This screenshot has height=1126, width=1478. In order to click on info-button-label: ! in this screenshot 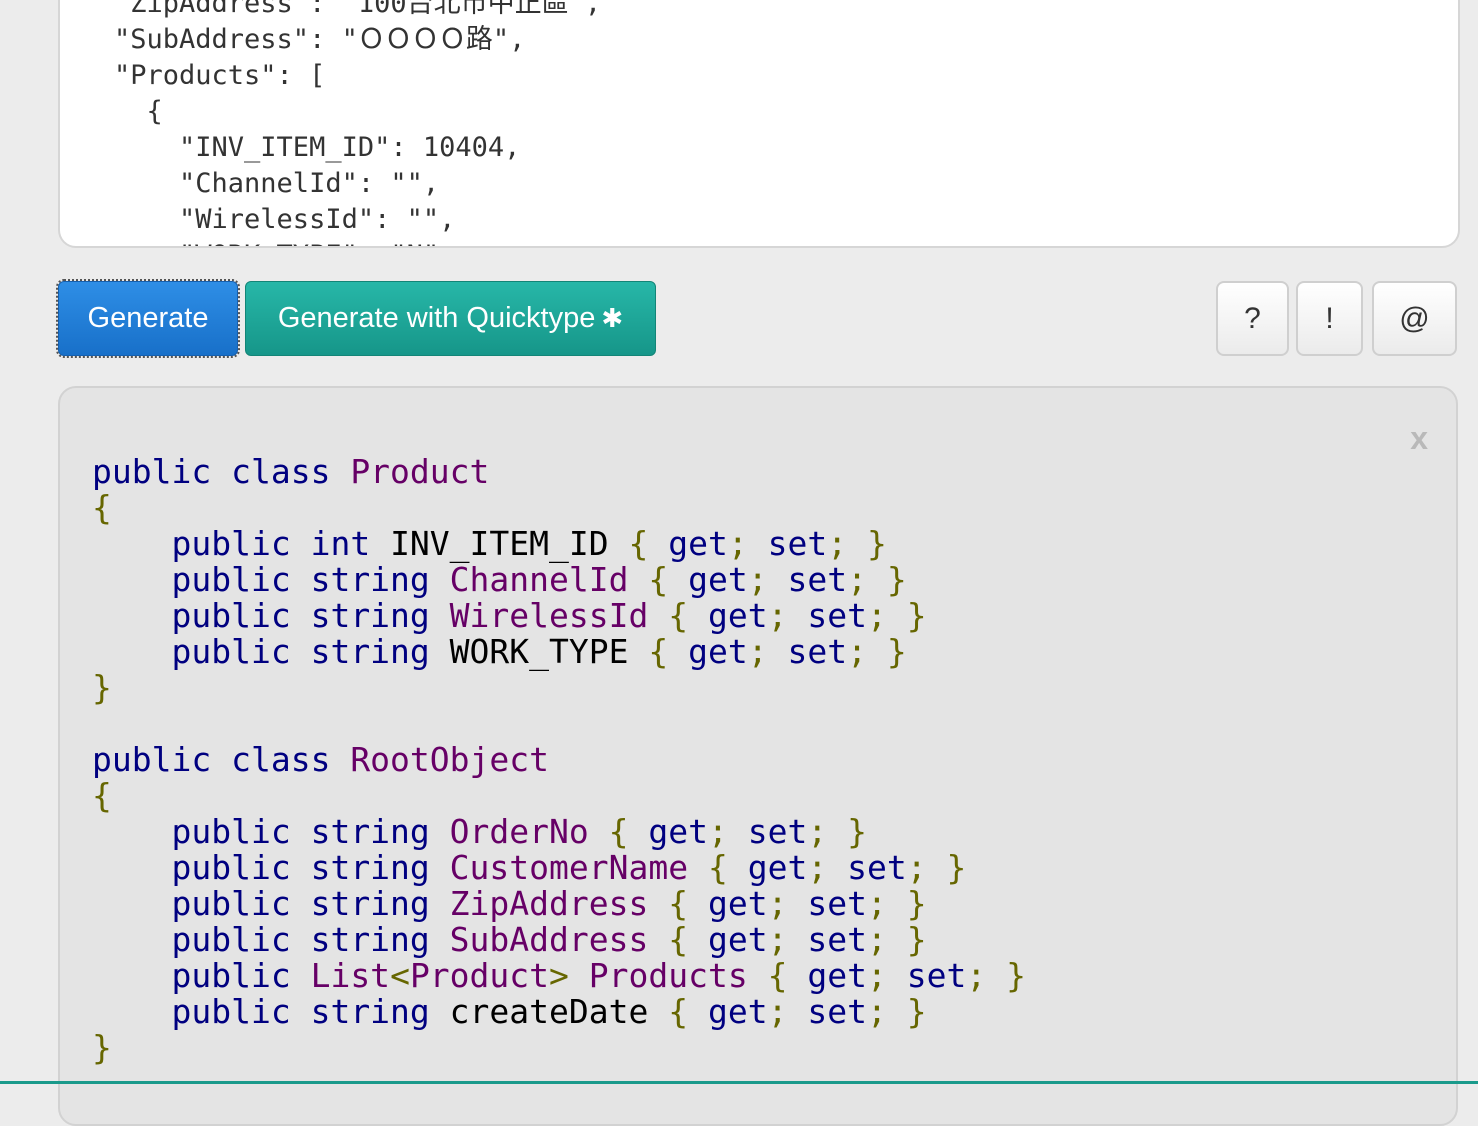, I will do `click(1329, 318)`.